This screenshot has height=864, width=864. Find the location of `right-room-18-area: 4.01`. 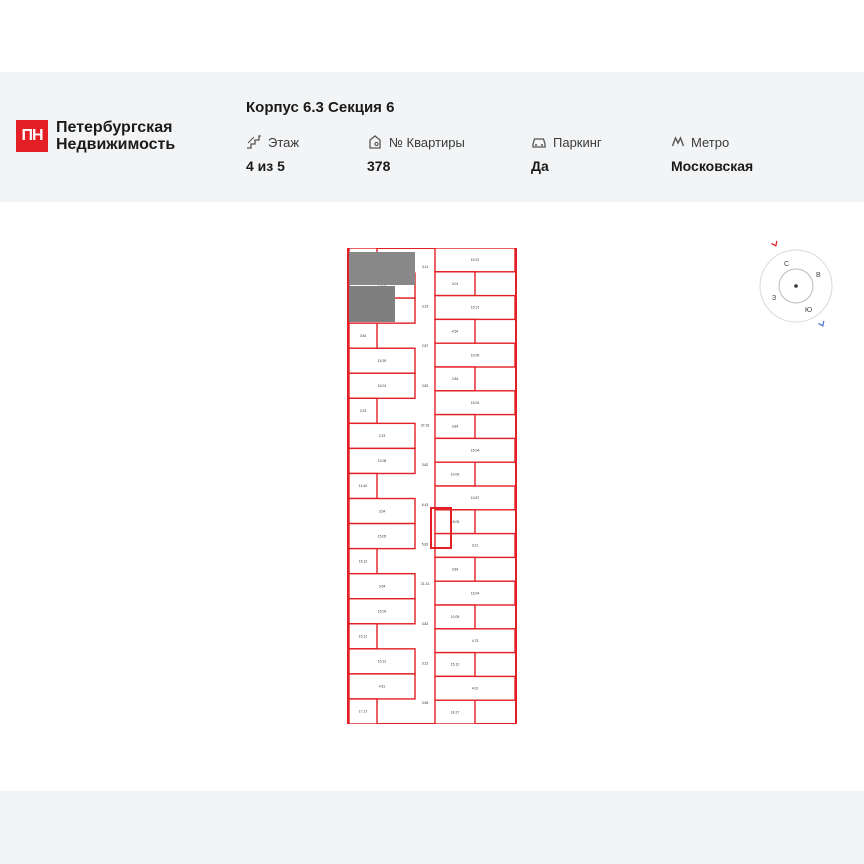

right-room-18-area: 4.01 is located at coordinates (475, 689).